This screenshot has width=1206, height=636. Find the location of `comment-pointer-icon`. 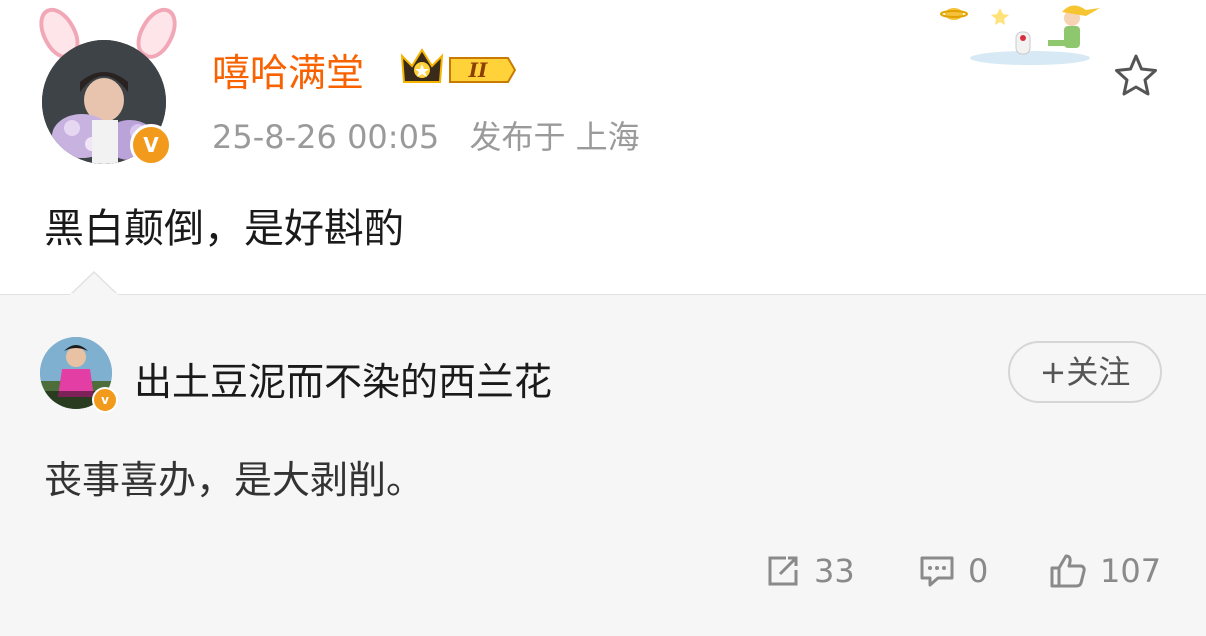

comment-pointer-icon is located at coordinates (94, 283).